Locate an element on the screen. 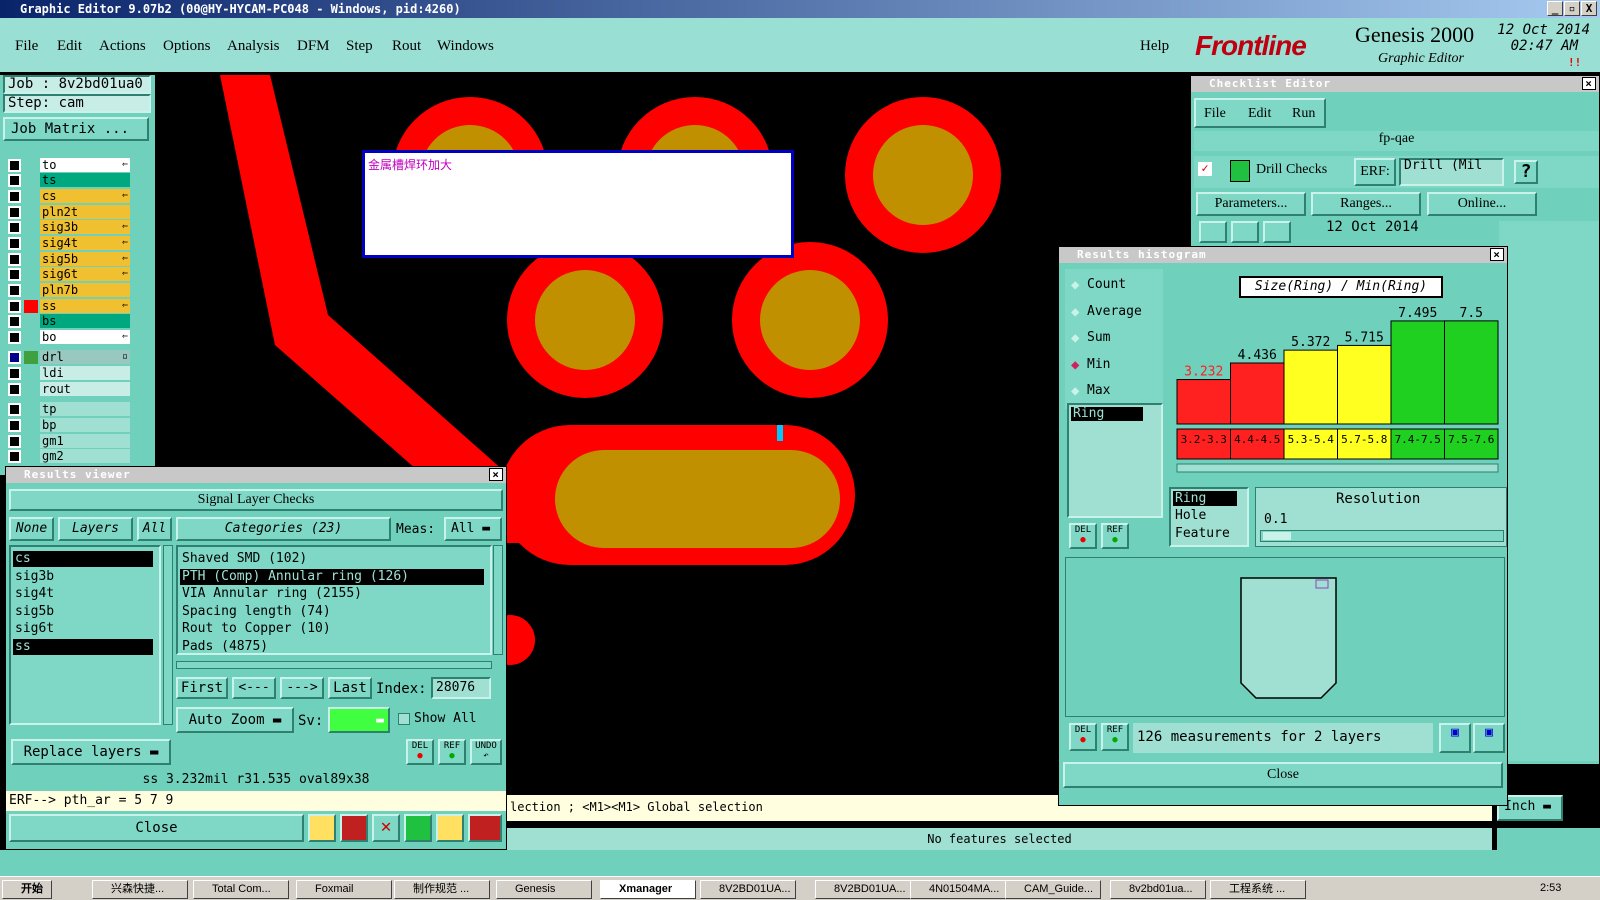  category-item: Shaved SMD (102) is located at coordinates (332, 559).